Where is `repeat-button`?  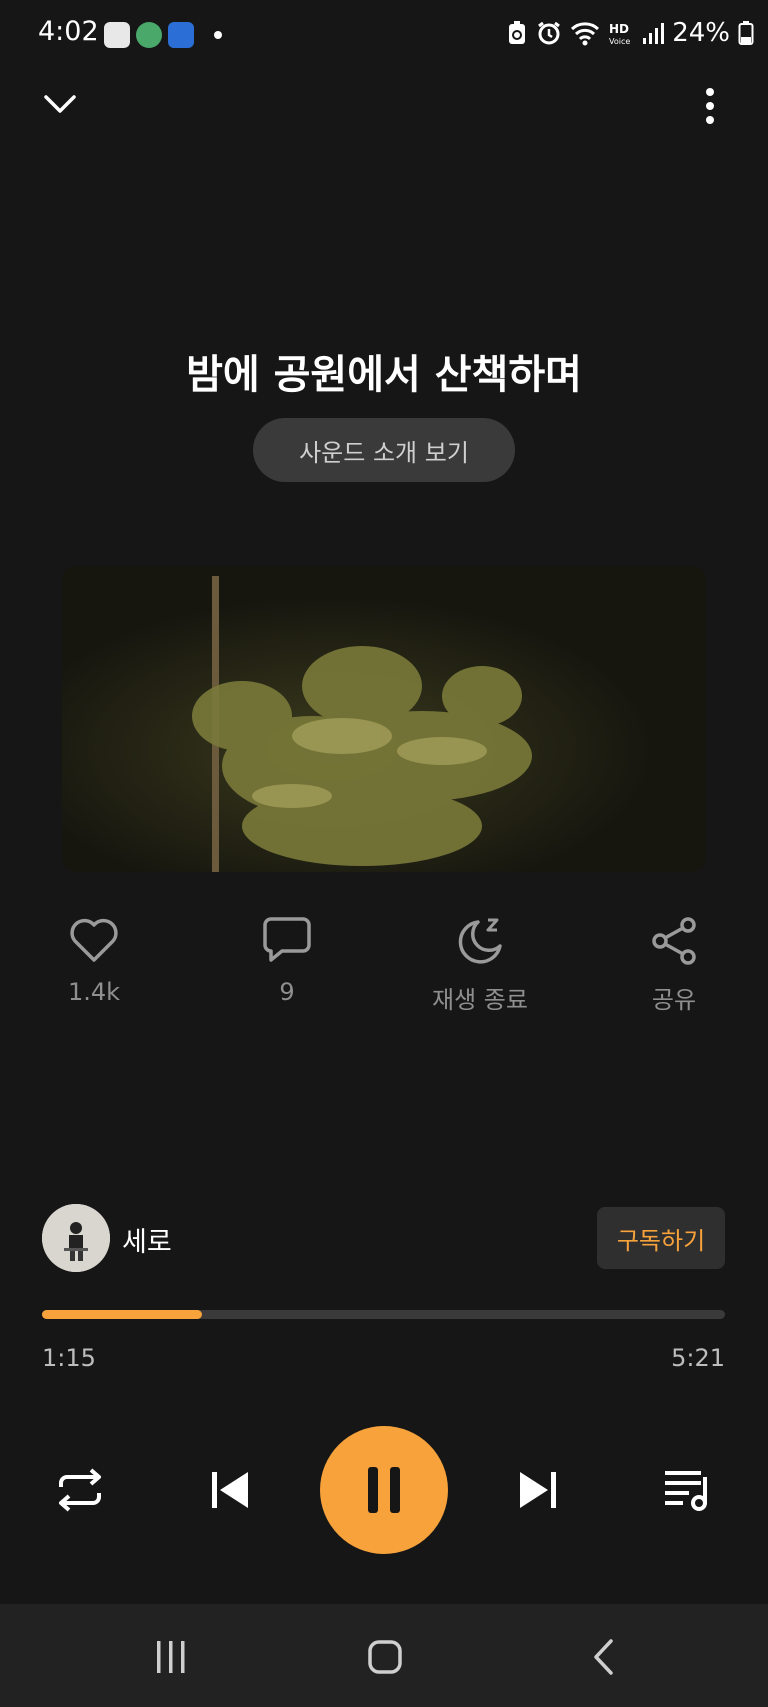 repeat-button is located at coordinates (80, 1490).